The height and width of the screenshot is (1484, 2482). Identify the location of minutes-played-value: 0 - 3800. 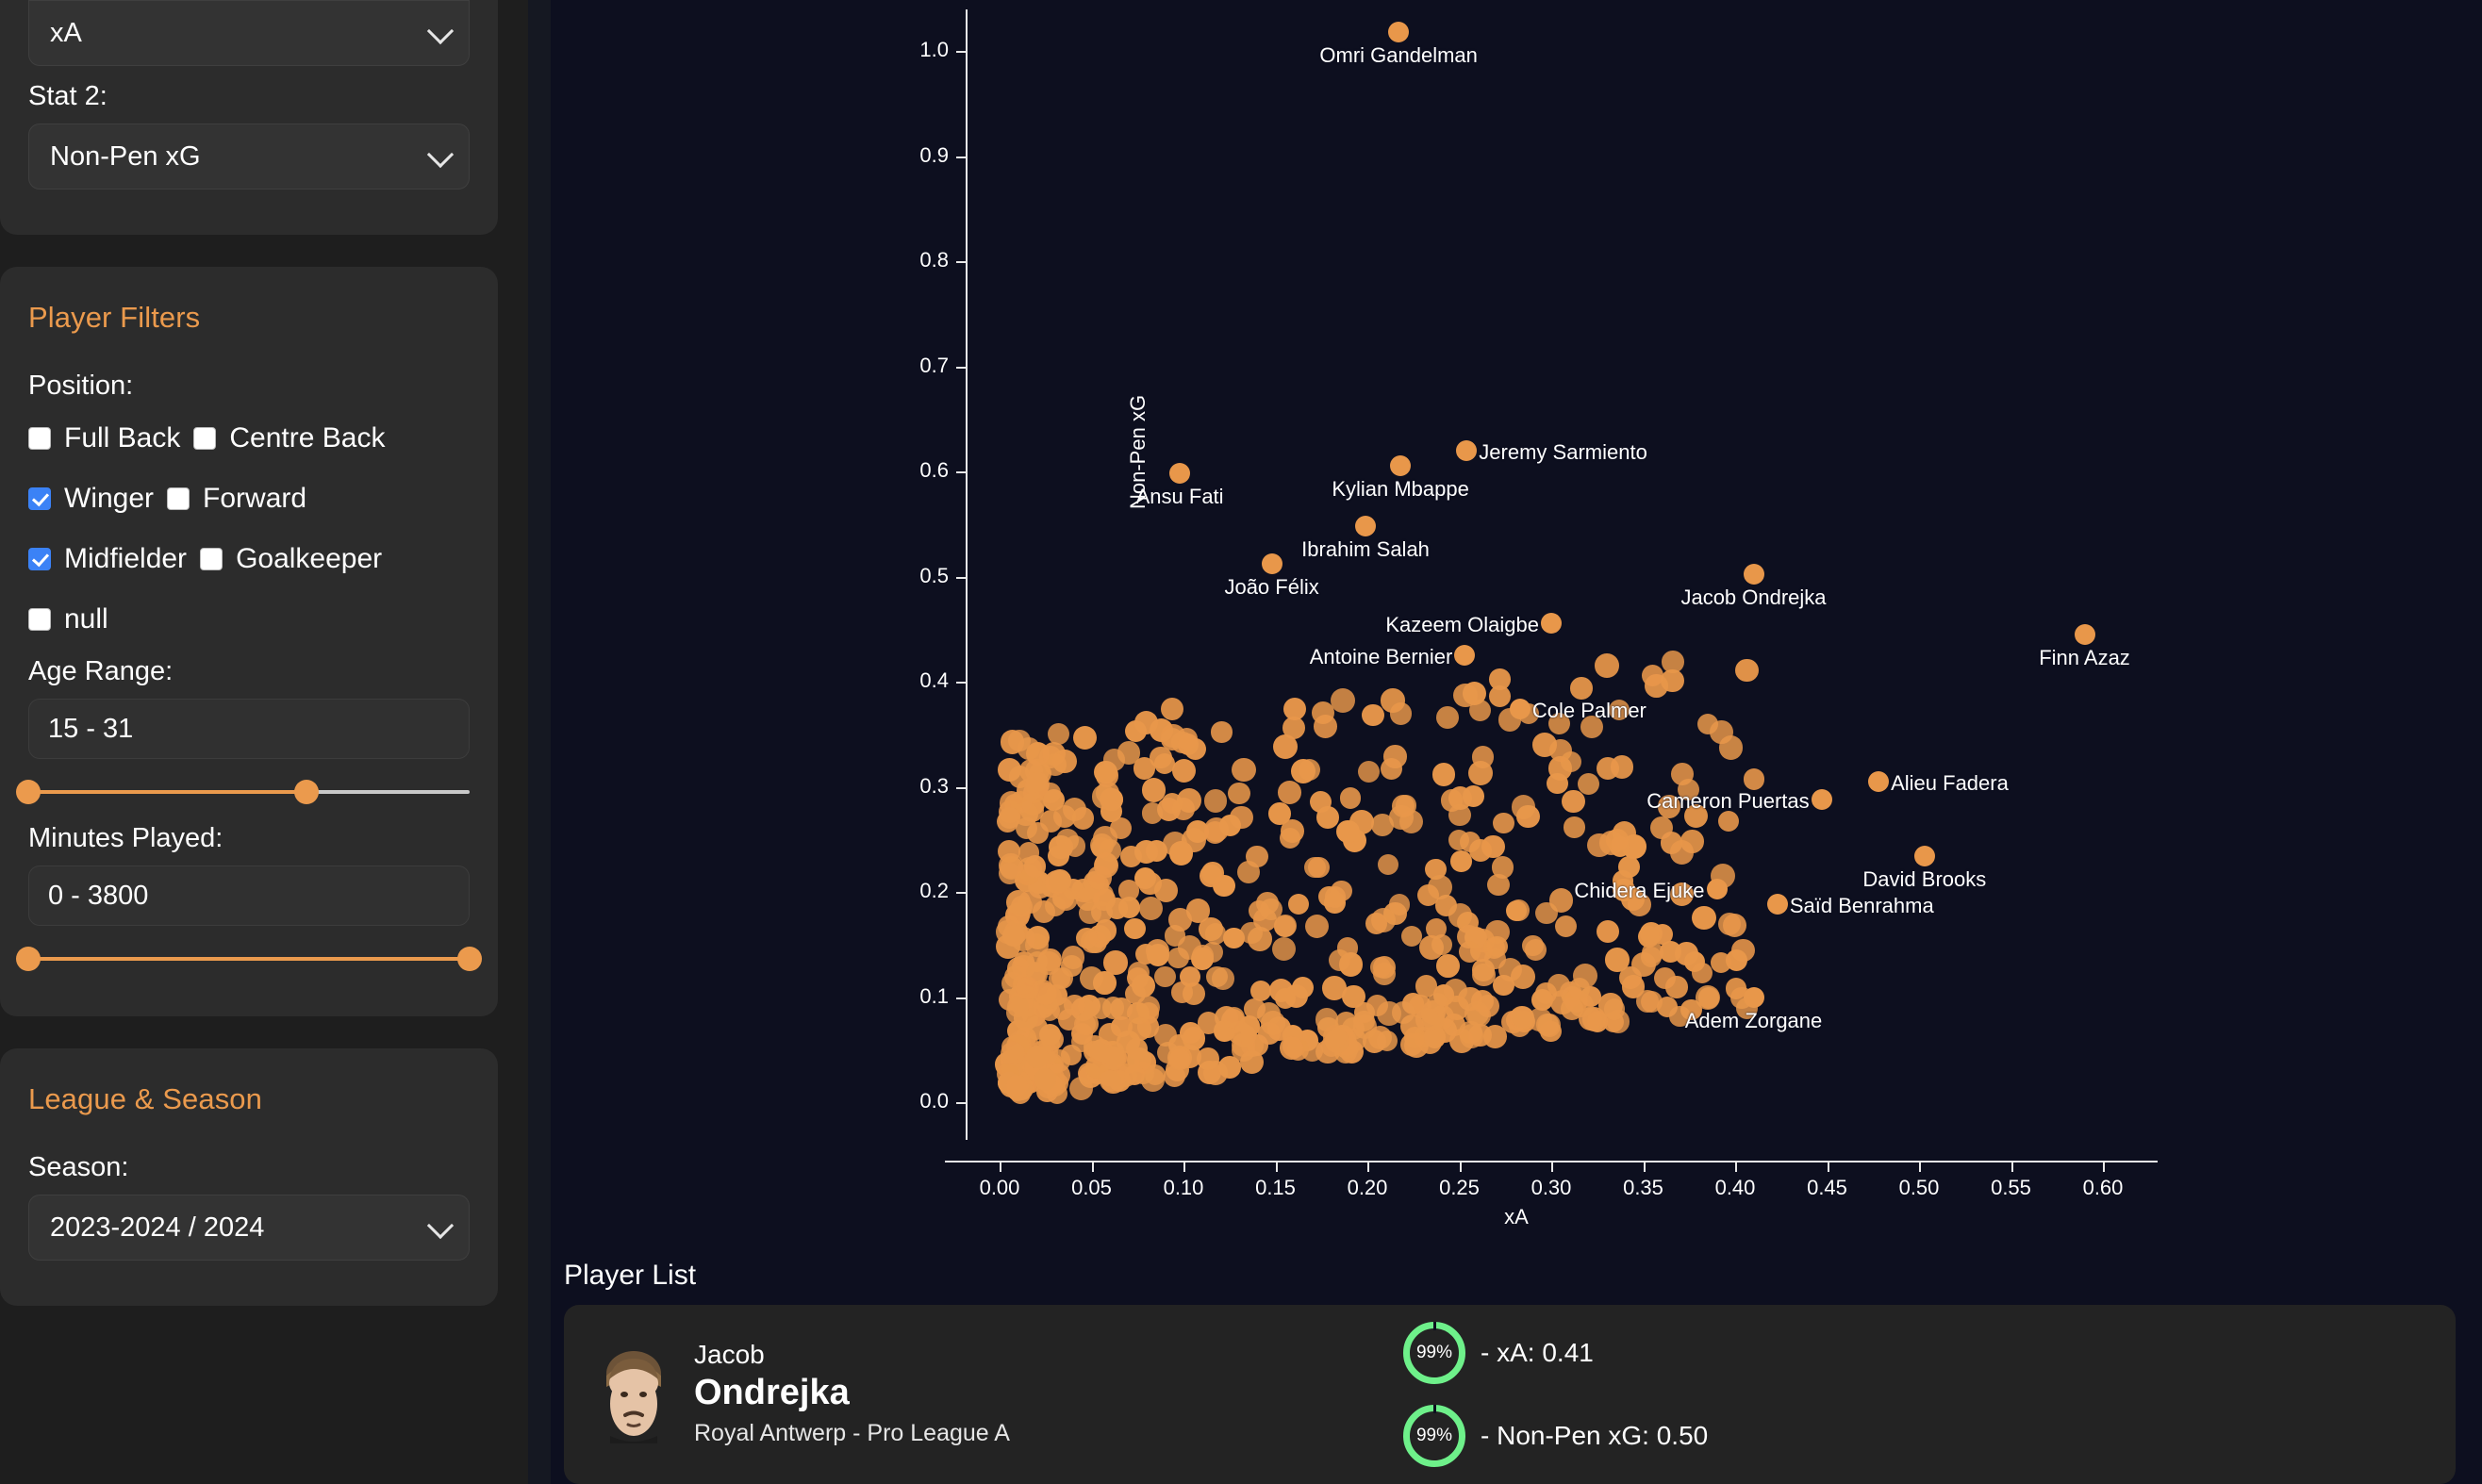
(249, 896).